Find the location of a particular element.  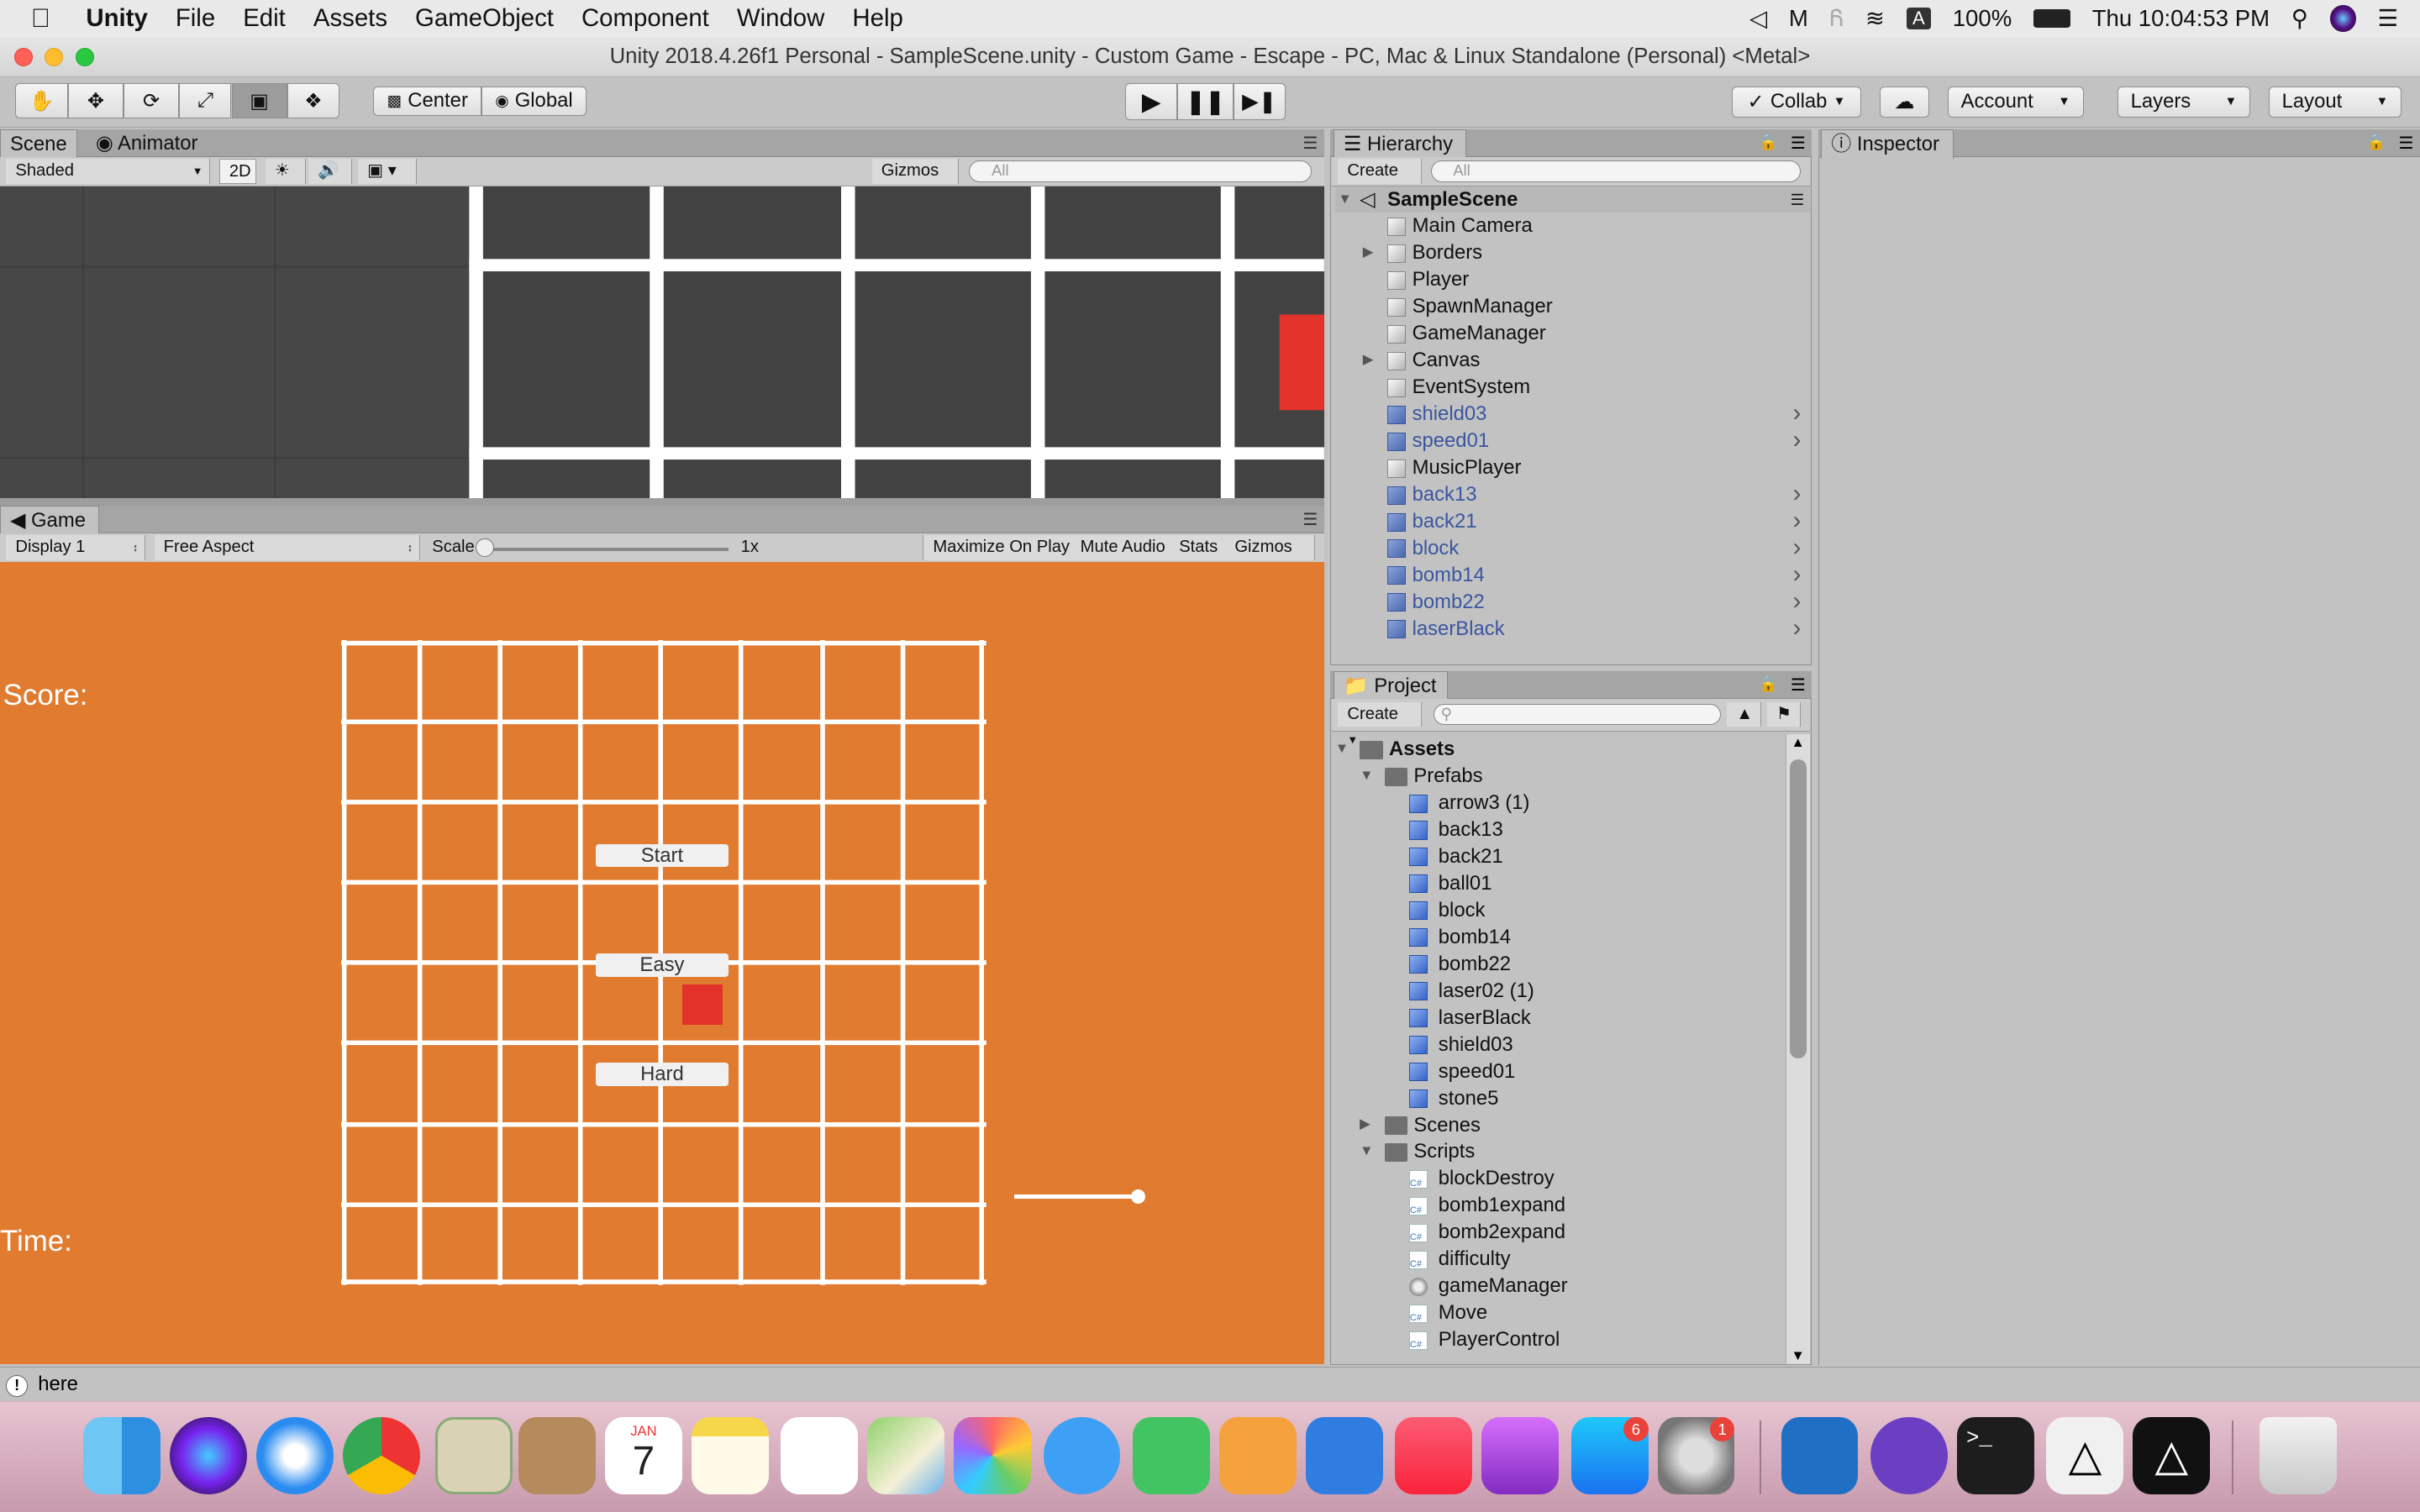

cloud-button: ☁ is located at coordinates (1905, 102).